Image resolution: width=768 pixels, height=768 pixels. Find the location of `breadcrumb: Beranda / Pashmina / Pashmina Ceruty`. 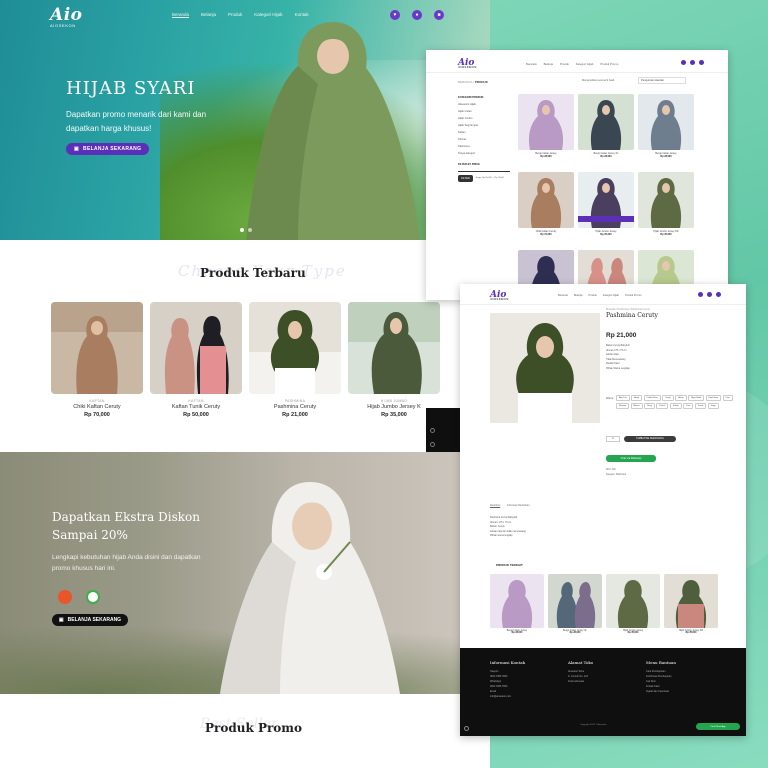

breadcrumb: Beranda / Pashmina / Pashmina Ceruty is located at coordinates (628, 309).